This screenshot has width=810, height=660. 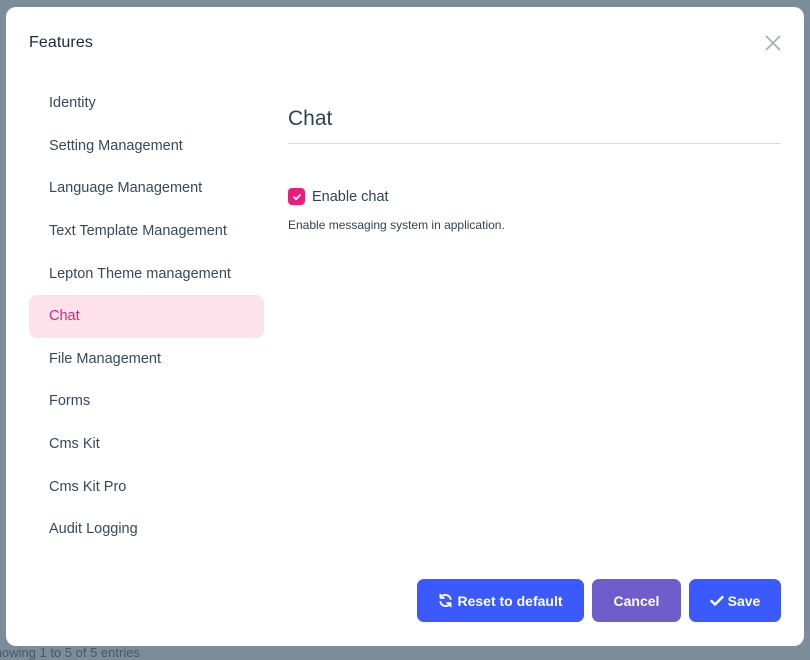 I want to click on check-icon, so click(x=716, y=600).